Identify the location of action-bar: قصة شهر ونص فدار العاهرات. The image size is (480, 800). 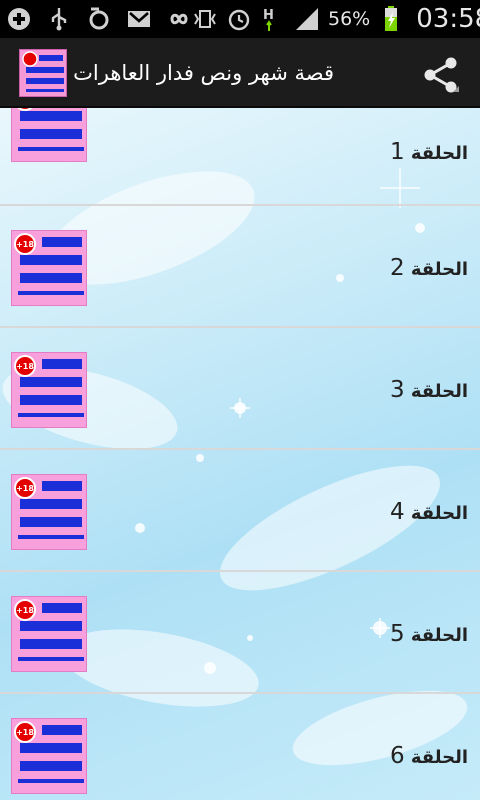
(240, 73).